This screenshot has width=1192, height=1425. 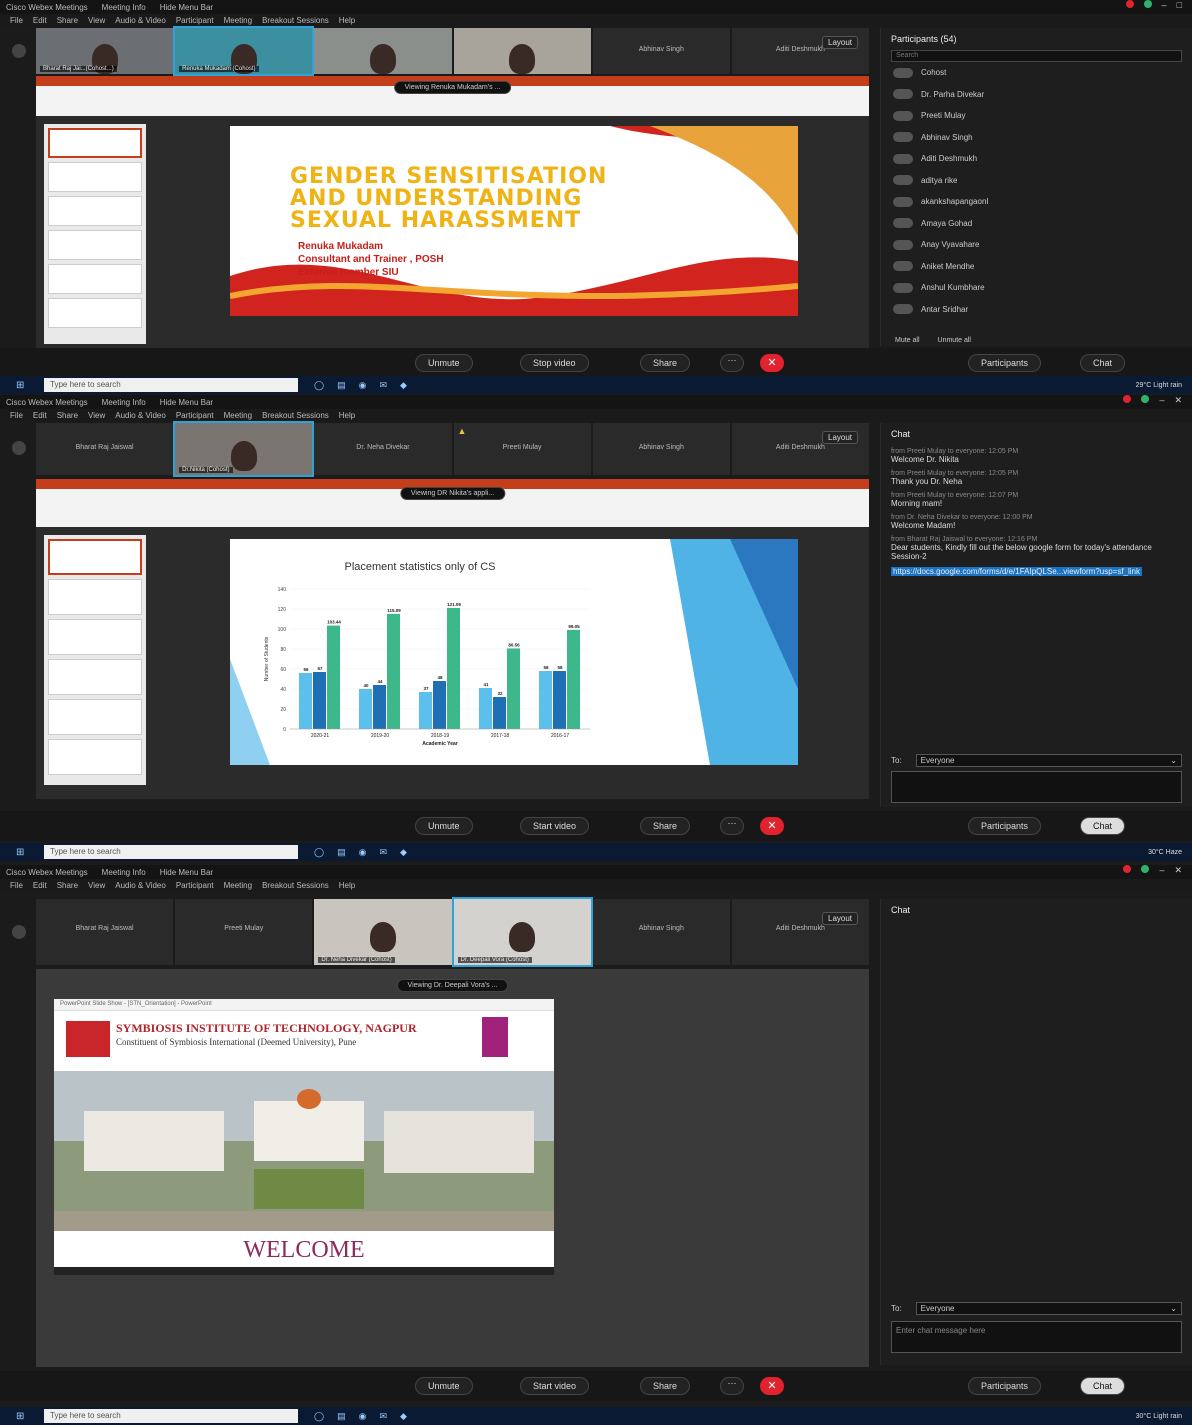 What do you see at coordinates (1036, 159) in the screenshot?
I see `participant-row: Aditi Deshmukh` at bounding box center [1036, 159].